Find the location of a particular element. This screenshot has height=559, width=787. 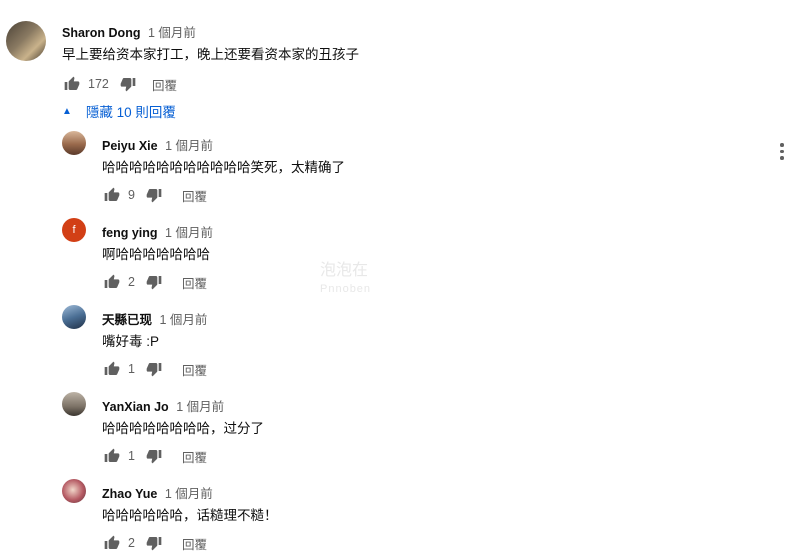

comment-author: Peiyu Xie is located at coordinates (130, 146).